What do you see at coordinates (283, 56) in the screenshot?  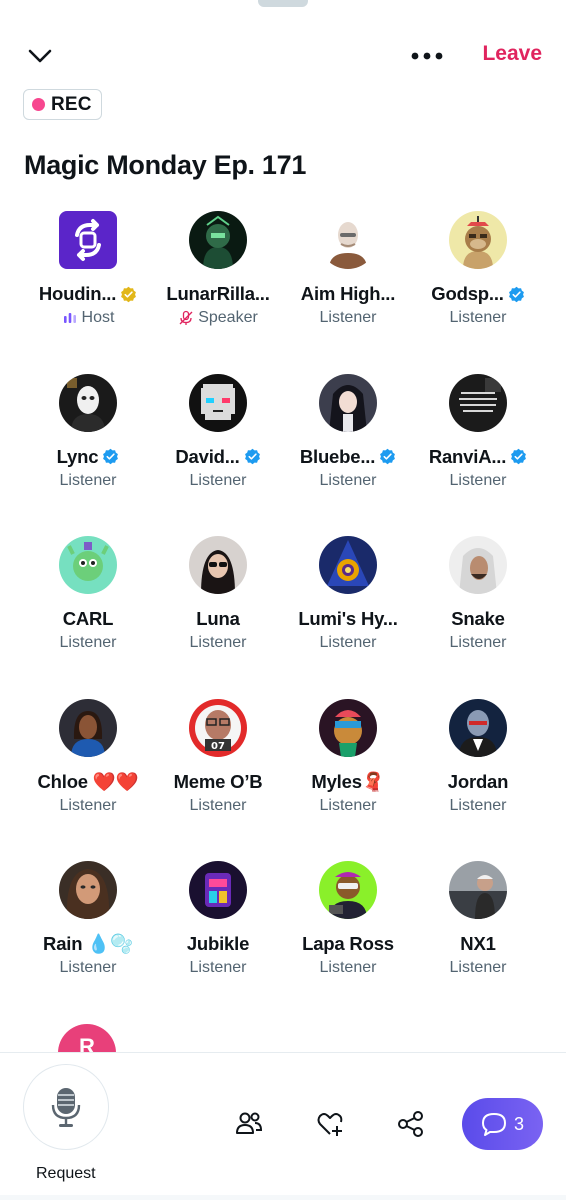 I see `top-bar: Leave` at bounding box center [283, 56].